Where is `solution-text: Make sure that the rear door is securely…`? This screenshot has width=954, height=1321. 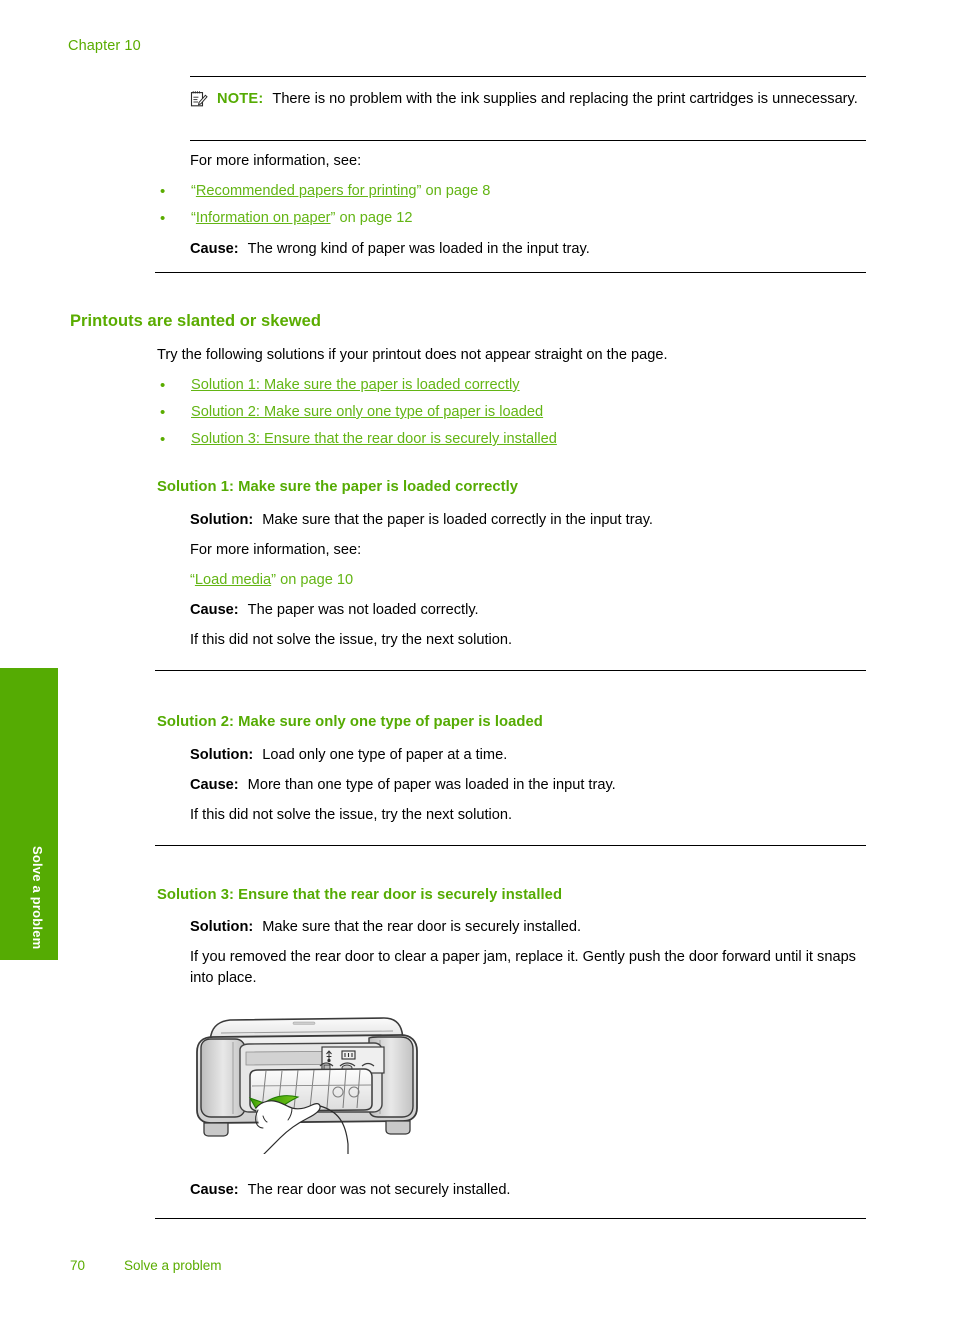
solution-text: Make sure that the rear door is securely… is located at coordinates (422, 927).